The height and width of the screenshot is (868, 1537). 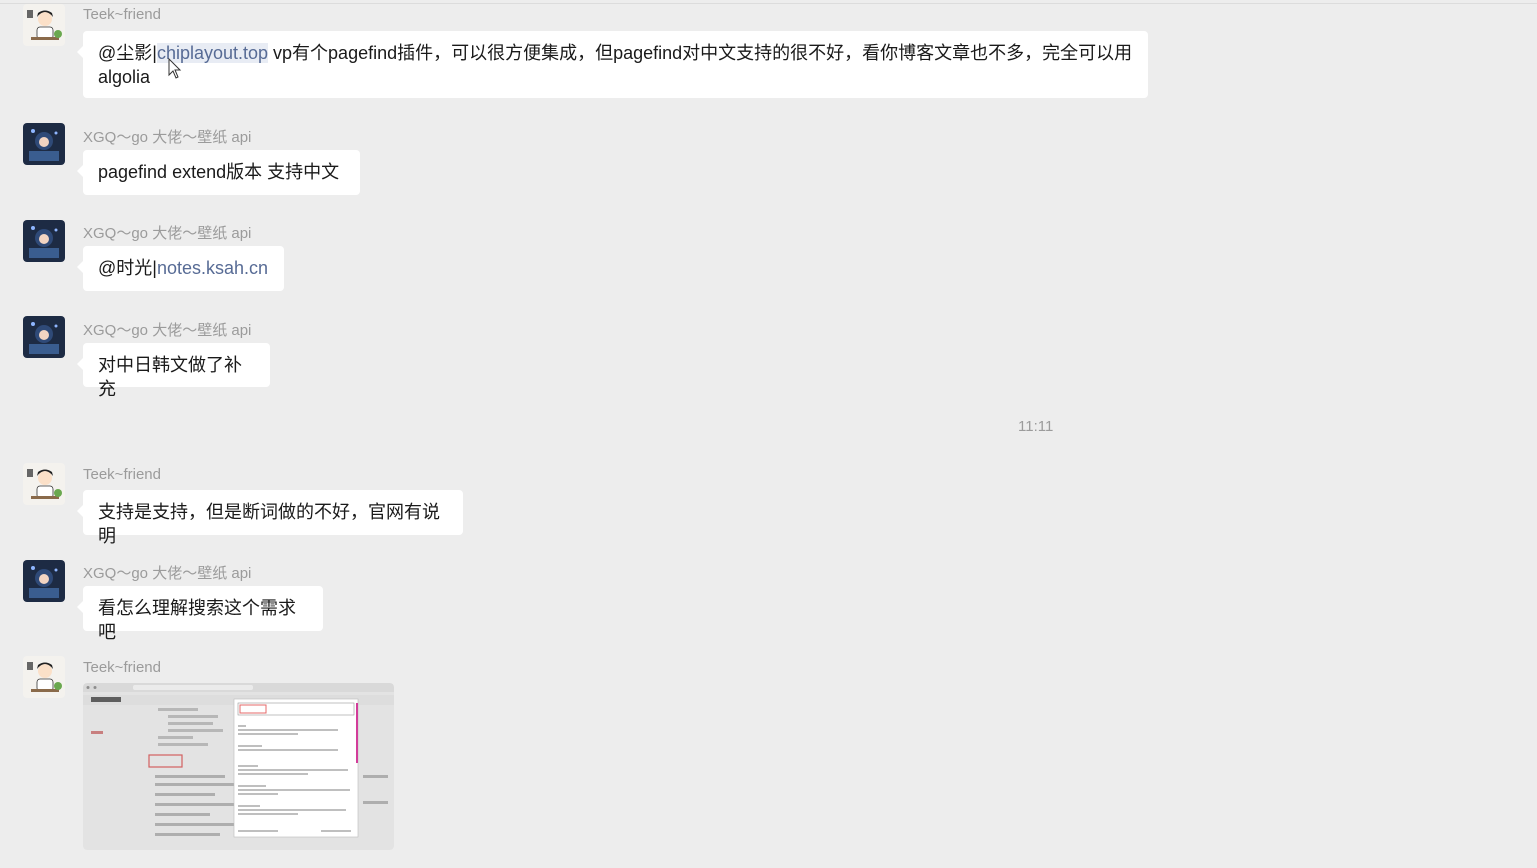 What do you see at coordinates (197, 620) in the screenshot?
I see `message-text: 看怎么理解搜索这个需求吧` at bounding box center [197, 620].